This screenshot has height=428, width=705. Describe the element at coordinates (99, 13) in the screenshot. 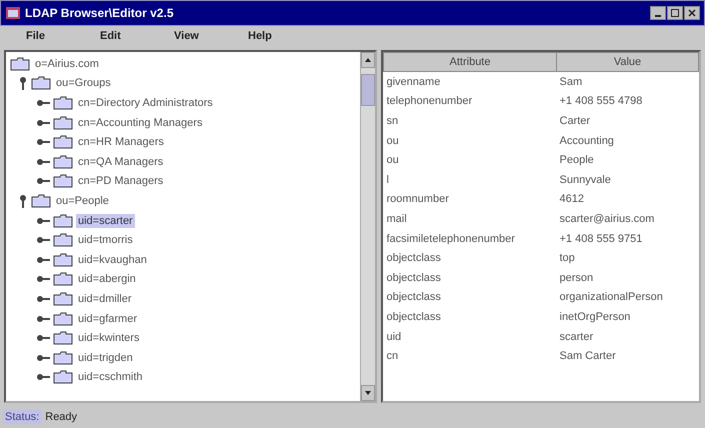

I see `window-title: LDAP Browser\Editor v2.5` at that location.